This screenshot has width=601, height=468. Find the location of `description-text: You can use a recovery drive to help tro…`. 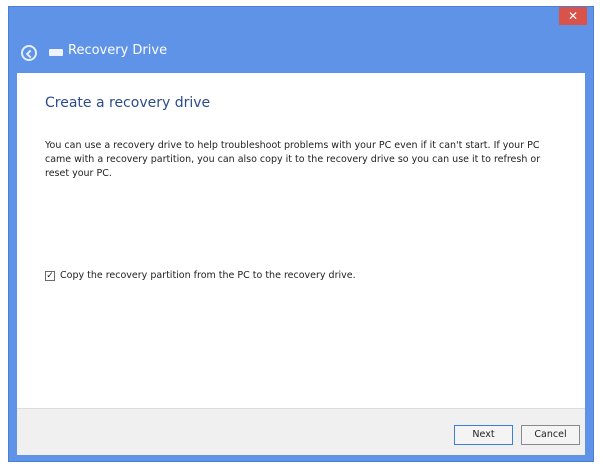

description-text: You can use a recovery drive to help tro… is located at coordinates (293, 159).